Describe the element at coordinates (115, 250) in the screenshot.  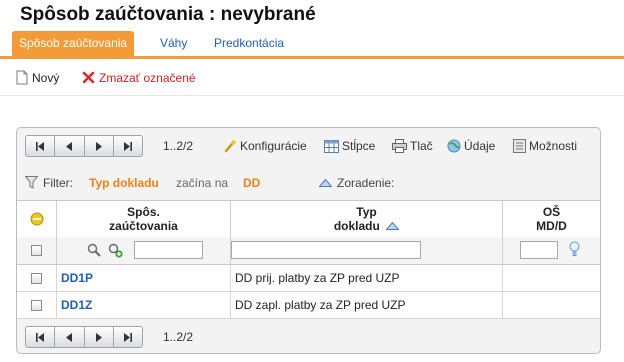
I see `search-add-icon` at that location.